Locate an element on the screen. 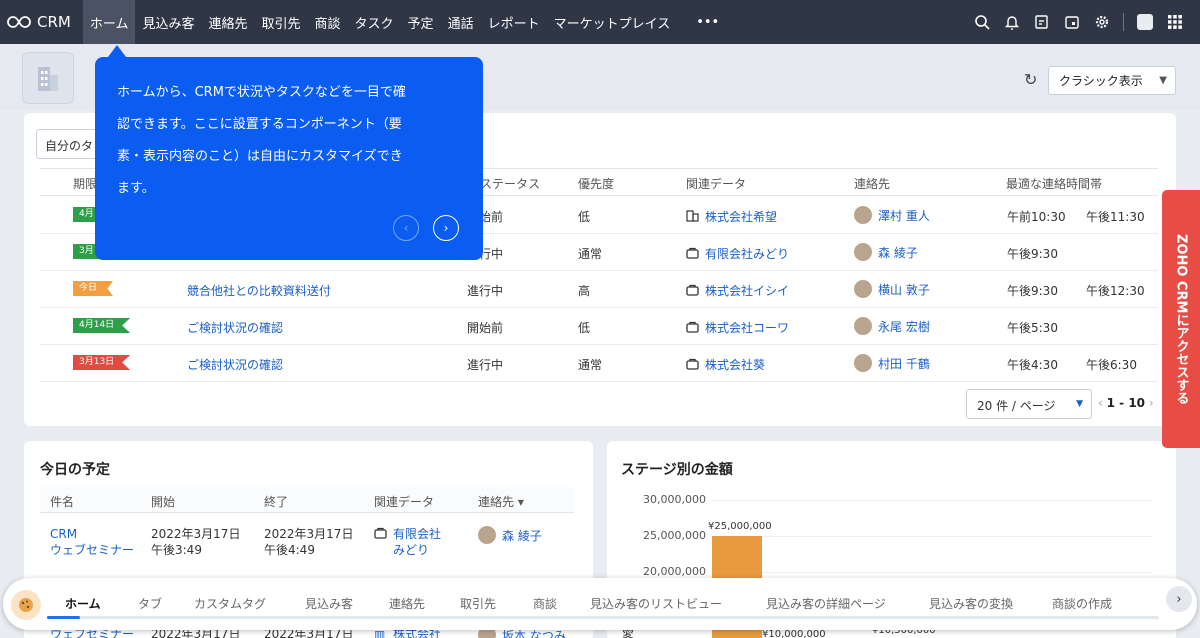 The width and height of the screenshot is (1200, 638). task-subject: 競合他社との比較資料送付 is located at coordinates (259, 290).